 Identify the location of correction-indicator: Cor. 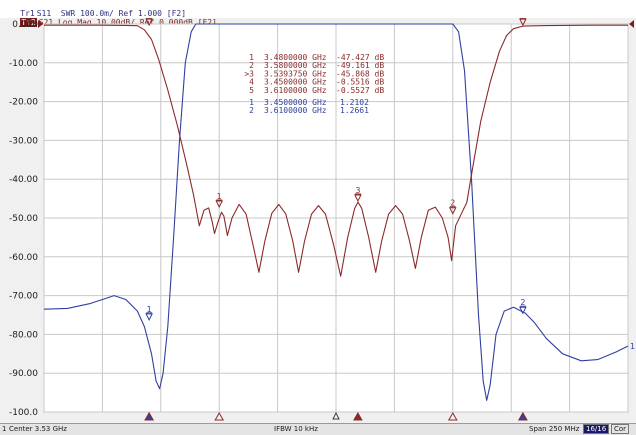
(620, 429).